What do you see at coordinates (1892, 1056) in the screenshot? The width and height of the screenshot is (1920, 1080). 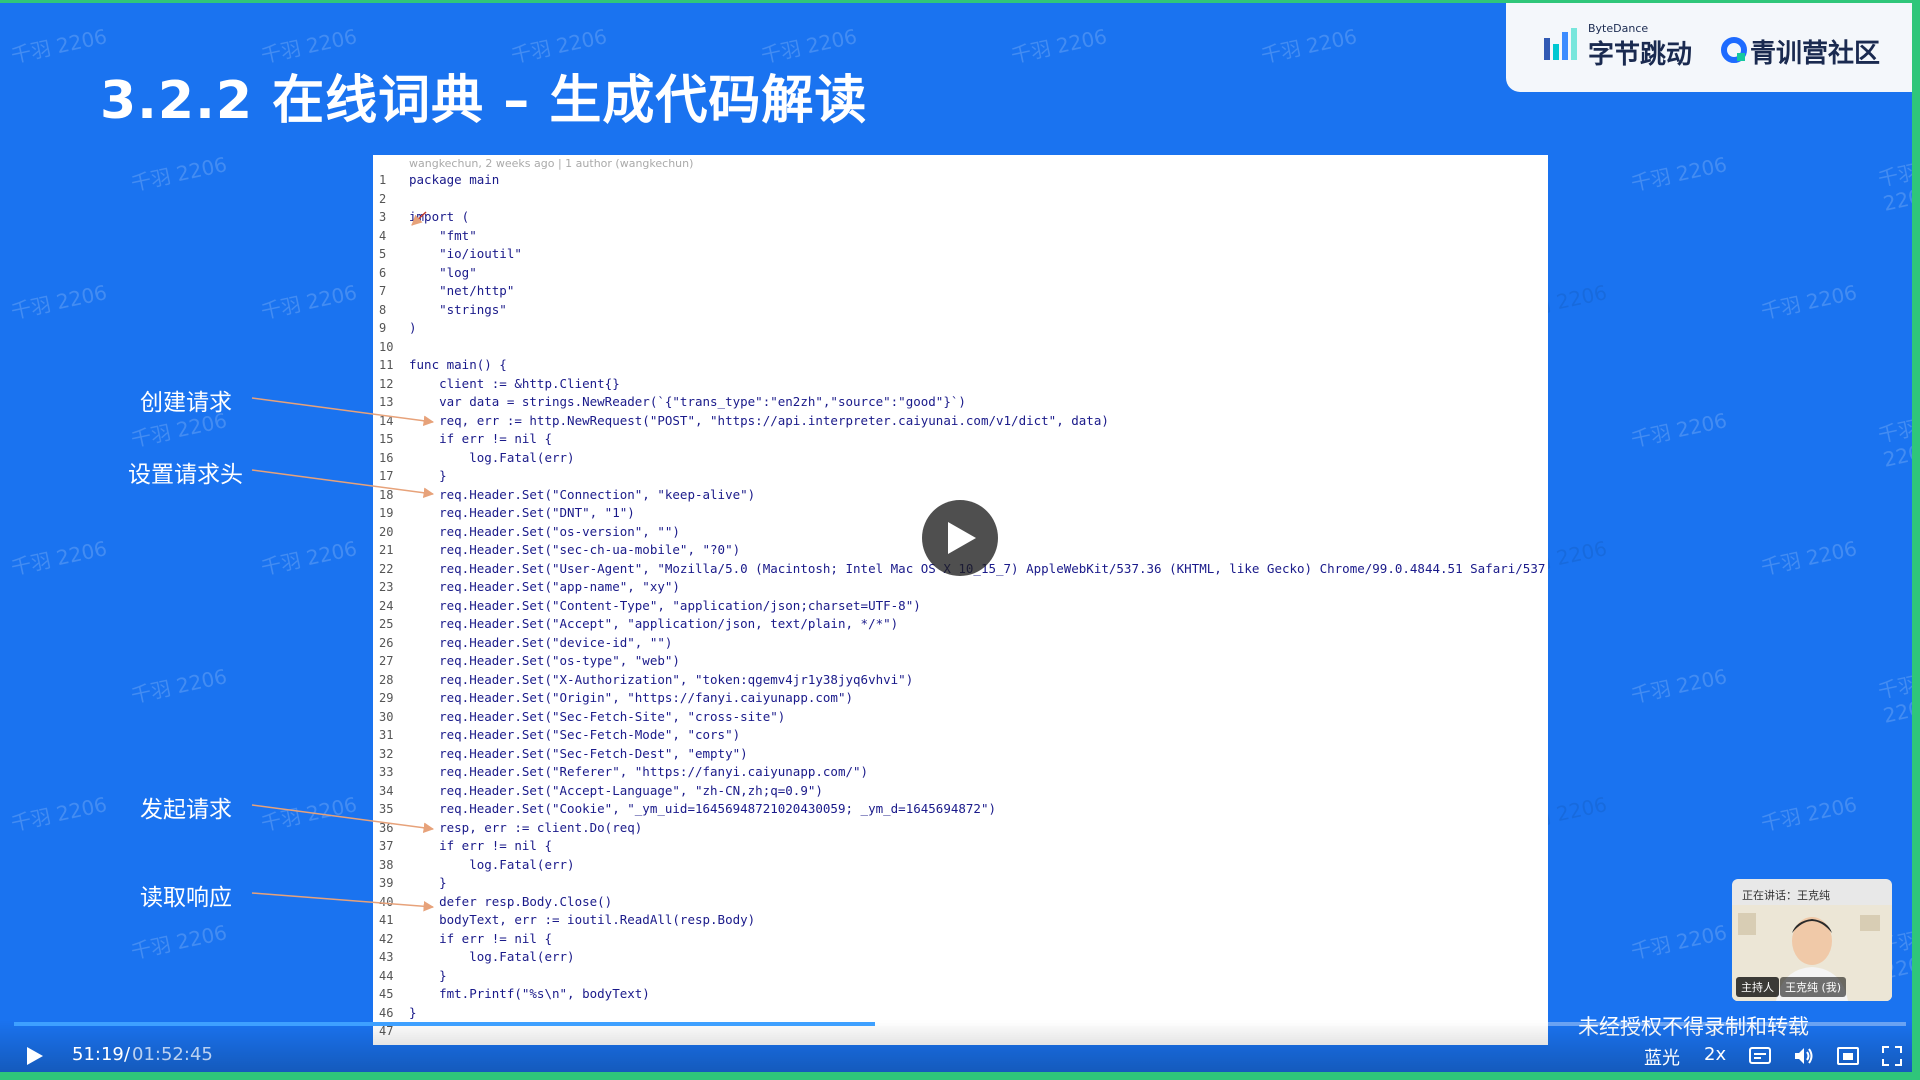 I see `fullscreen-icon` at bounding box center [1892, 1056].